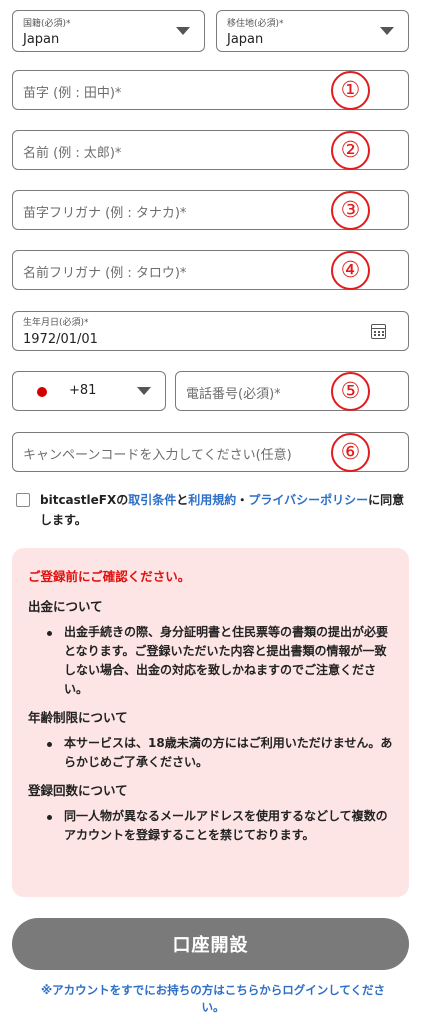 The width and height of the screenshot is (426, 1024). Describe the element at coordinates (157, 455) in the screenshot. I see `campaign-code-placeholder: キャンペーンコードを入力してください(任意)` at that location.